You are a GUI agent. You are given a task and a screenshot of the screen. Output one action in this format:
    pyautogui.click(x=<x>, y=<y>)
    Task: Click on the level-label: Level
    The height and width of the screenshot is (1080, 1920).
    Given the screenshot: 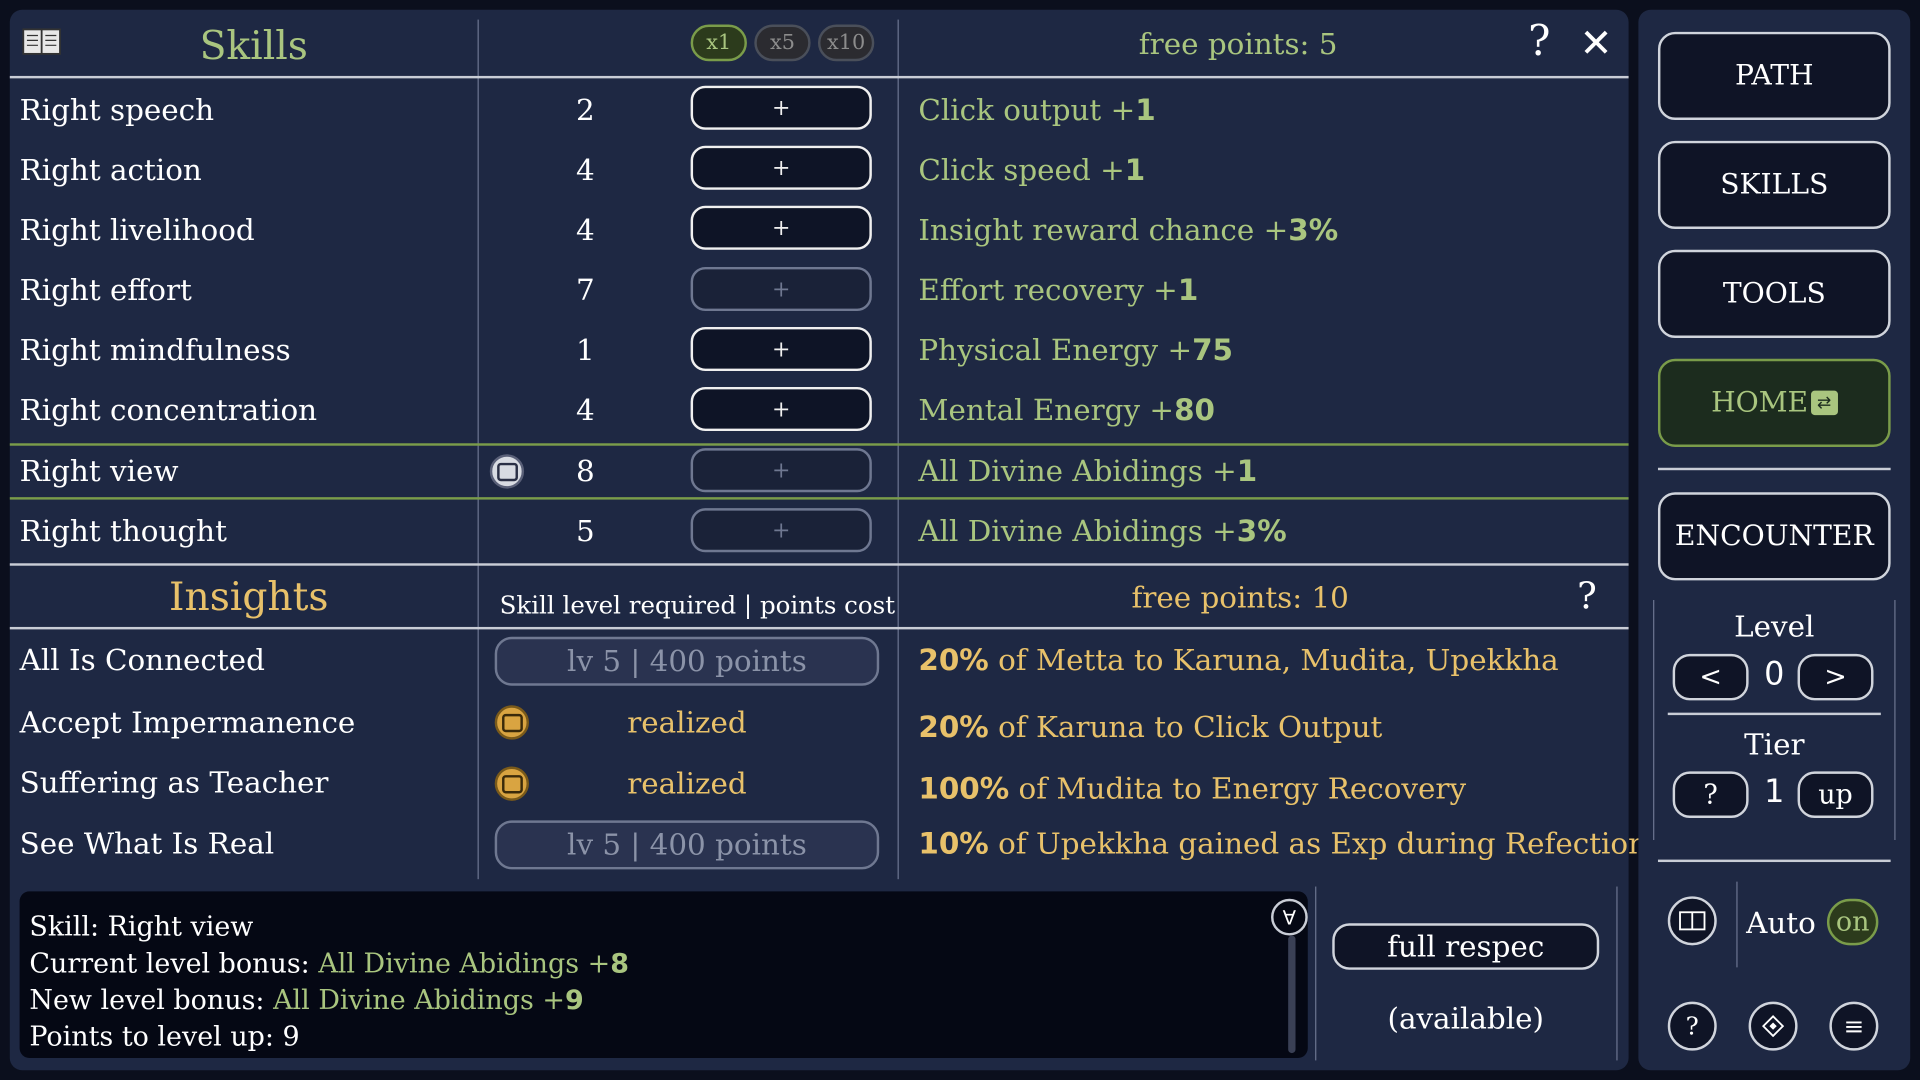 What is the action you would take?
    pyautogui.click(x=1774, y=627)
    